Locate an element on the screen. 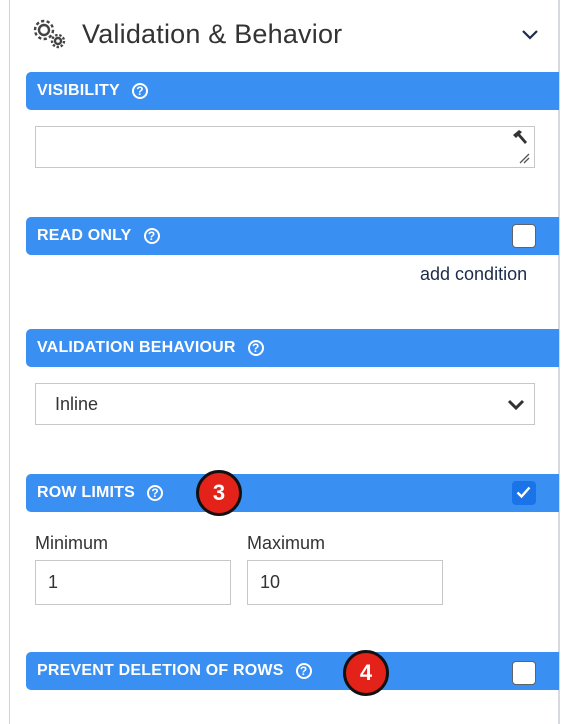 This screenshot has height=724, width=574. select-value: Inline is located at coordinates (77, 403).